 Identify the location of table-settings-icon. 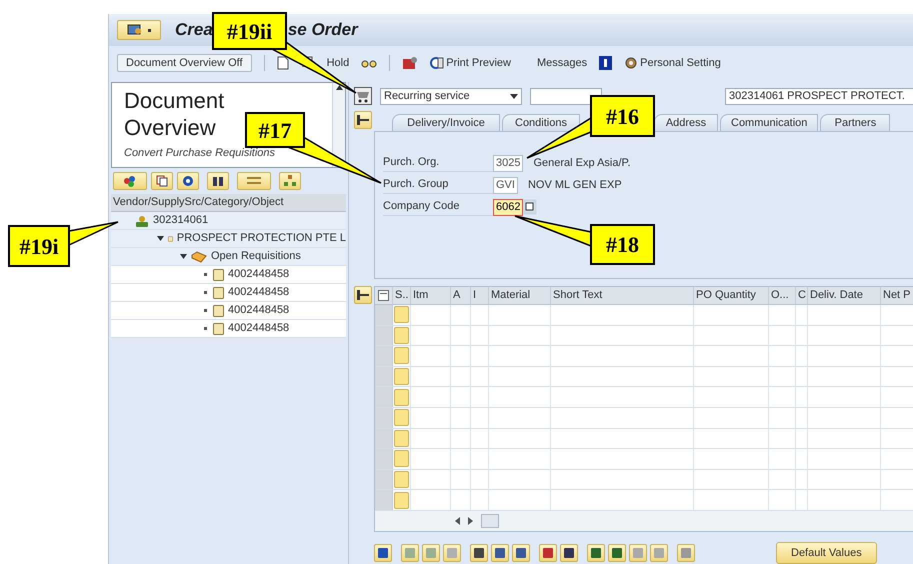
(383, 295).